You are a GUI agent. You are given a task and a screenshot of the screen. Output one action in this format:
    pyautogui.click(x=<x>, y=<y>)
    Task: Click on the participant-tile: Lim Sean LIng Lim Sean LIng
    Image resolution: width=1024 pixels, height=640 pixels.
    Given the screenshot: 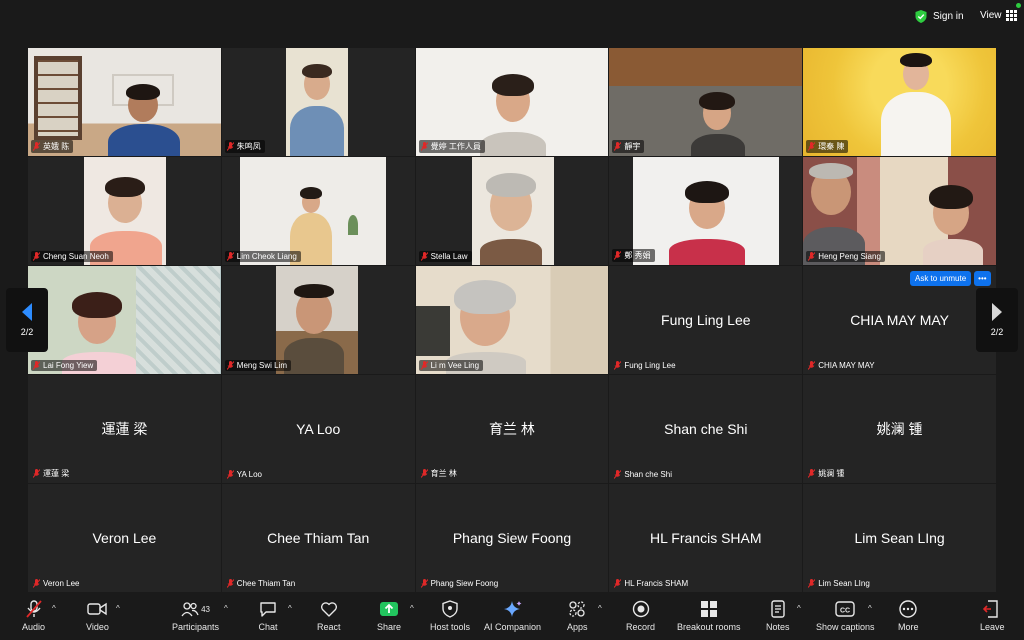 What is the action you would take?
    pyautogui.click(x=899, y=538)
    